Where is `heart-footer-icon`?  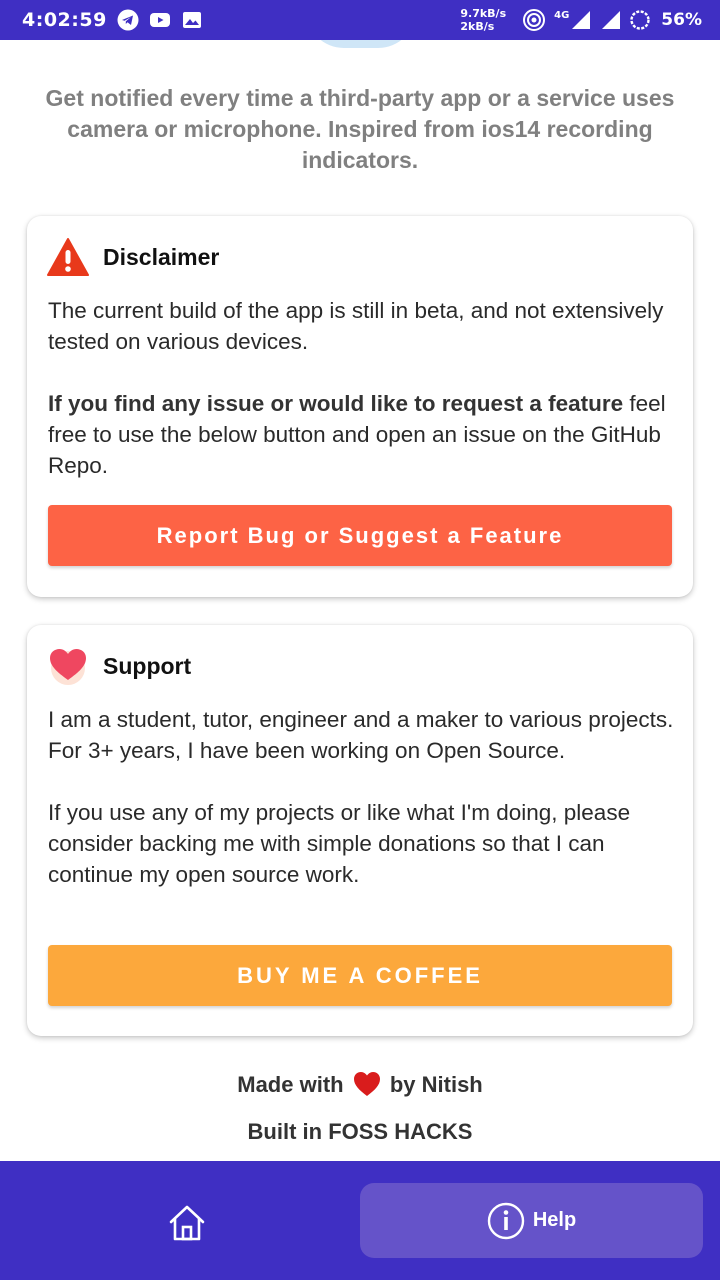
heart-footer-icon is located at coordinates (366, 1084).